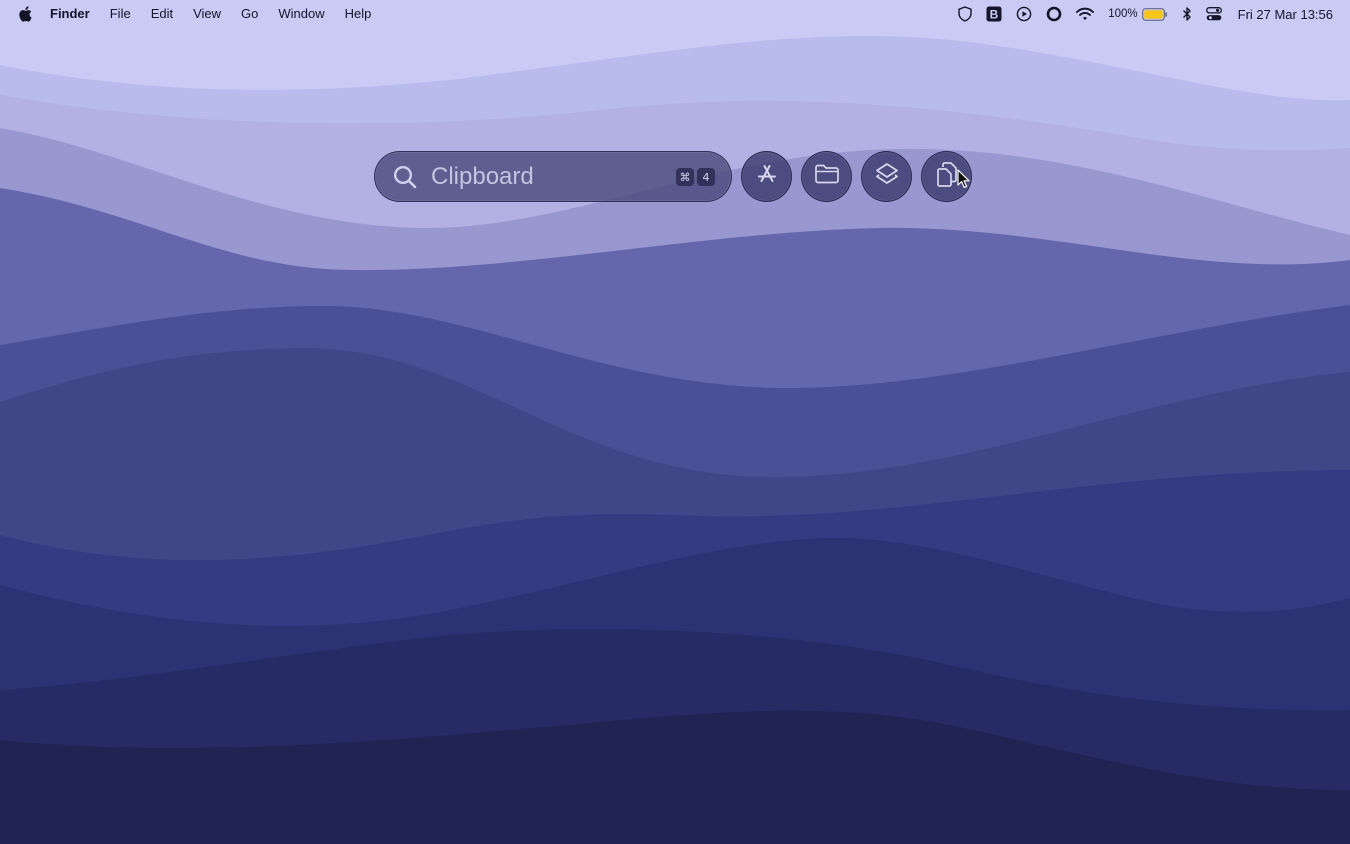 This screenshot has height=844, width=1350. Describe the element at coordinates (1054, 14) in the screenshot. I see `record-circle-icon` at that location.